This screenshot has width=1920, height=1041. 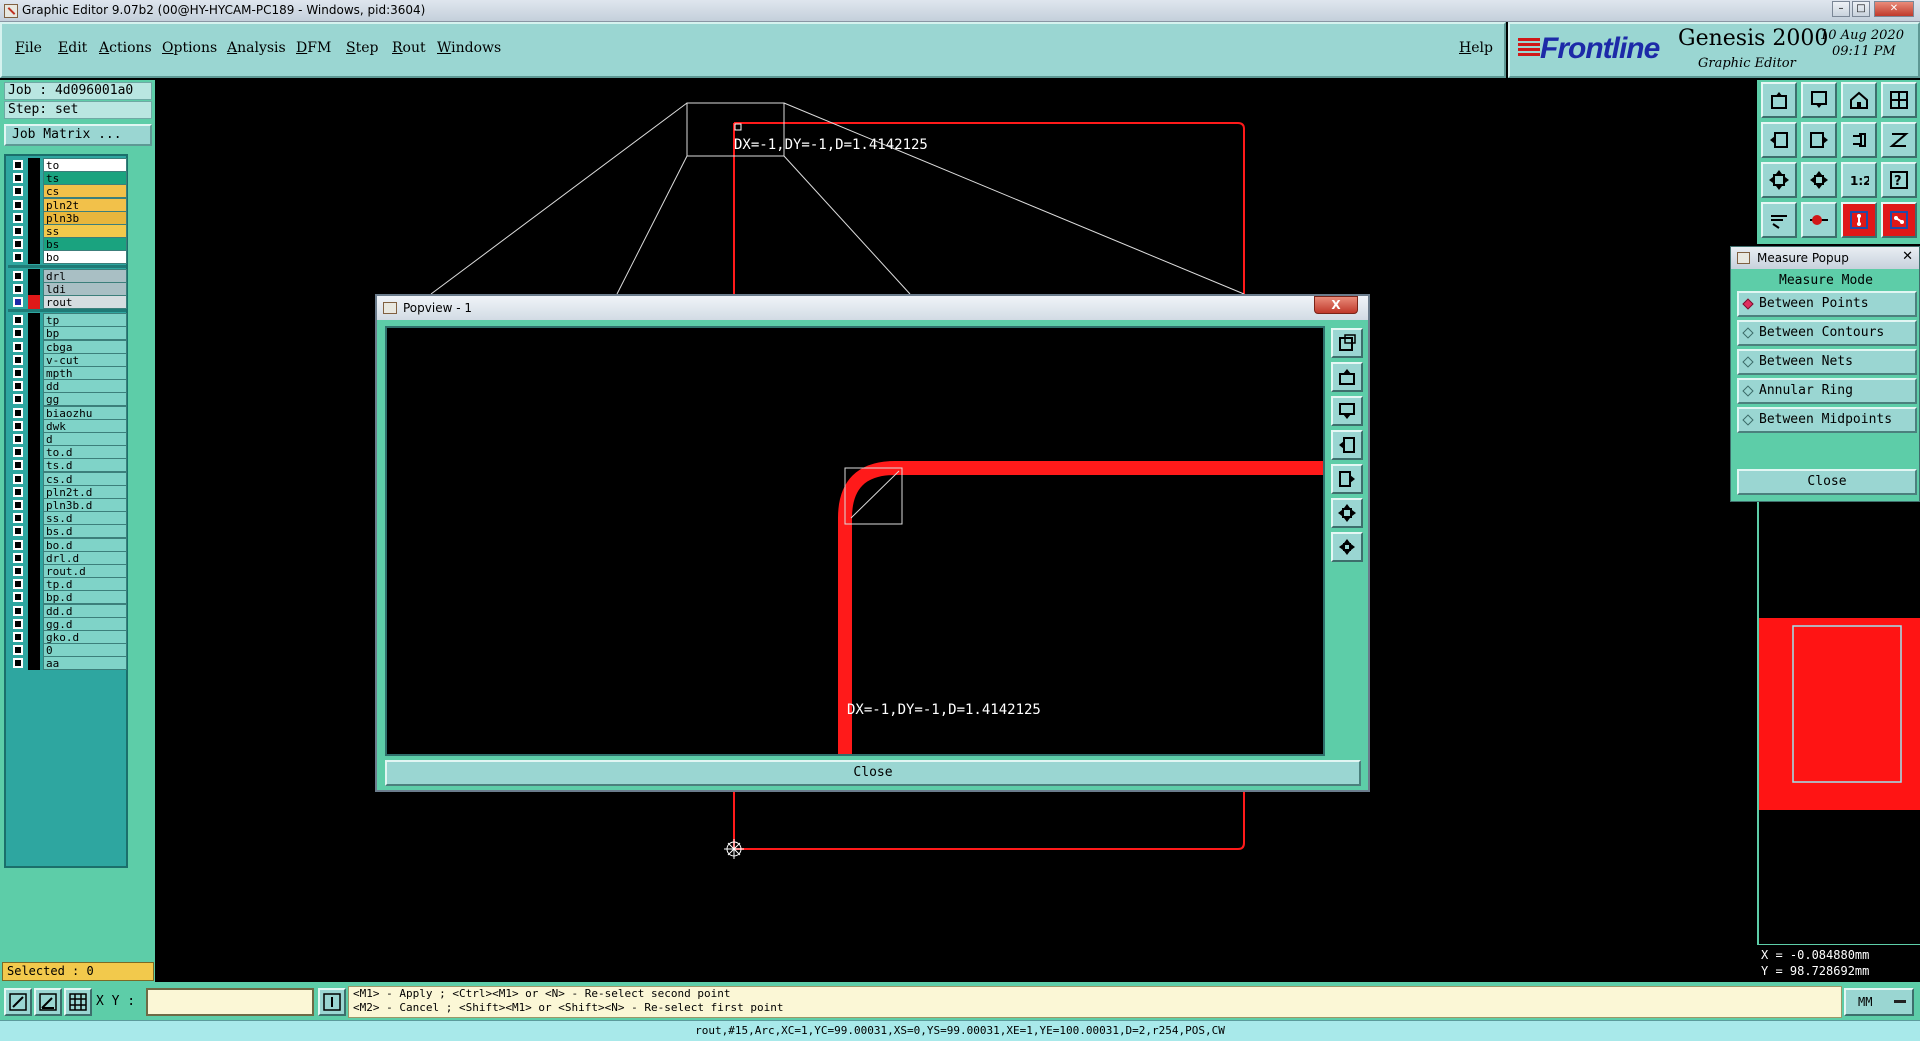 I want to click on pan-left-button, so click(x=1779, y=140).